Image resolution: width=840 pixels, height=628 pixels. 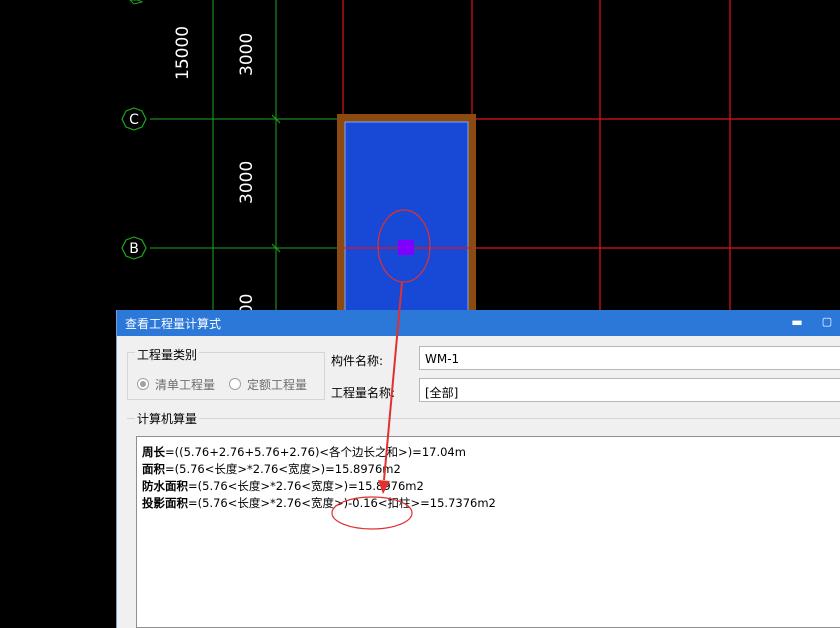 What do you see at coordinates (363, 393) in the screenshot?
I see `quantity-name-label: 工程量名称:` at bounding box center [363, 393].